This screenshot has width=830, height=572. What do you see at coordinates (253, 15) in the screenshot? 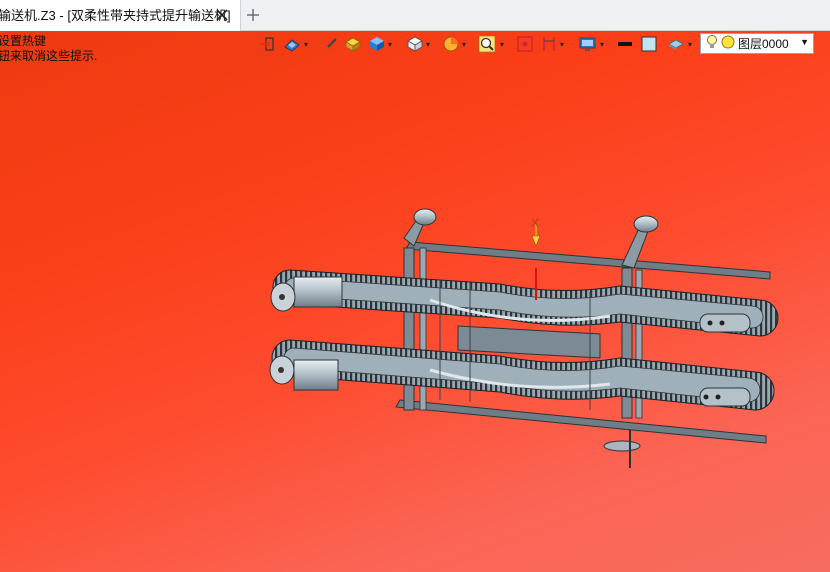
I see `new-tab-icon` at bounding box center [253, 15].